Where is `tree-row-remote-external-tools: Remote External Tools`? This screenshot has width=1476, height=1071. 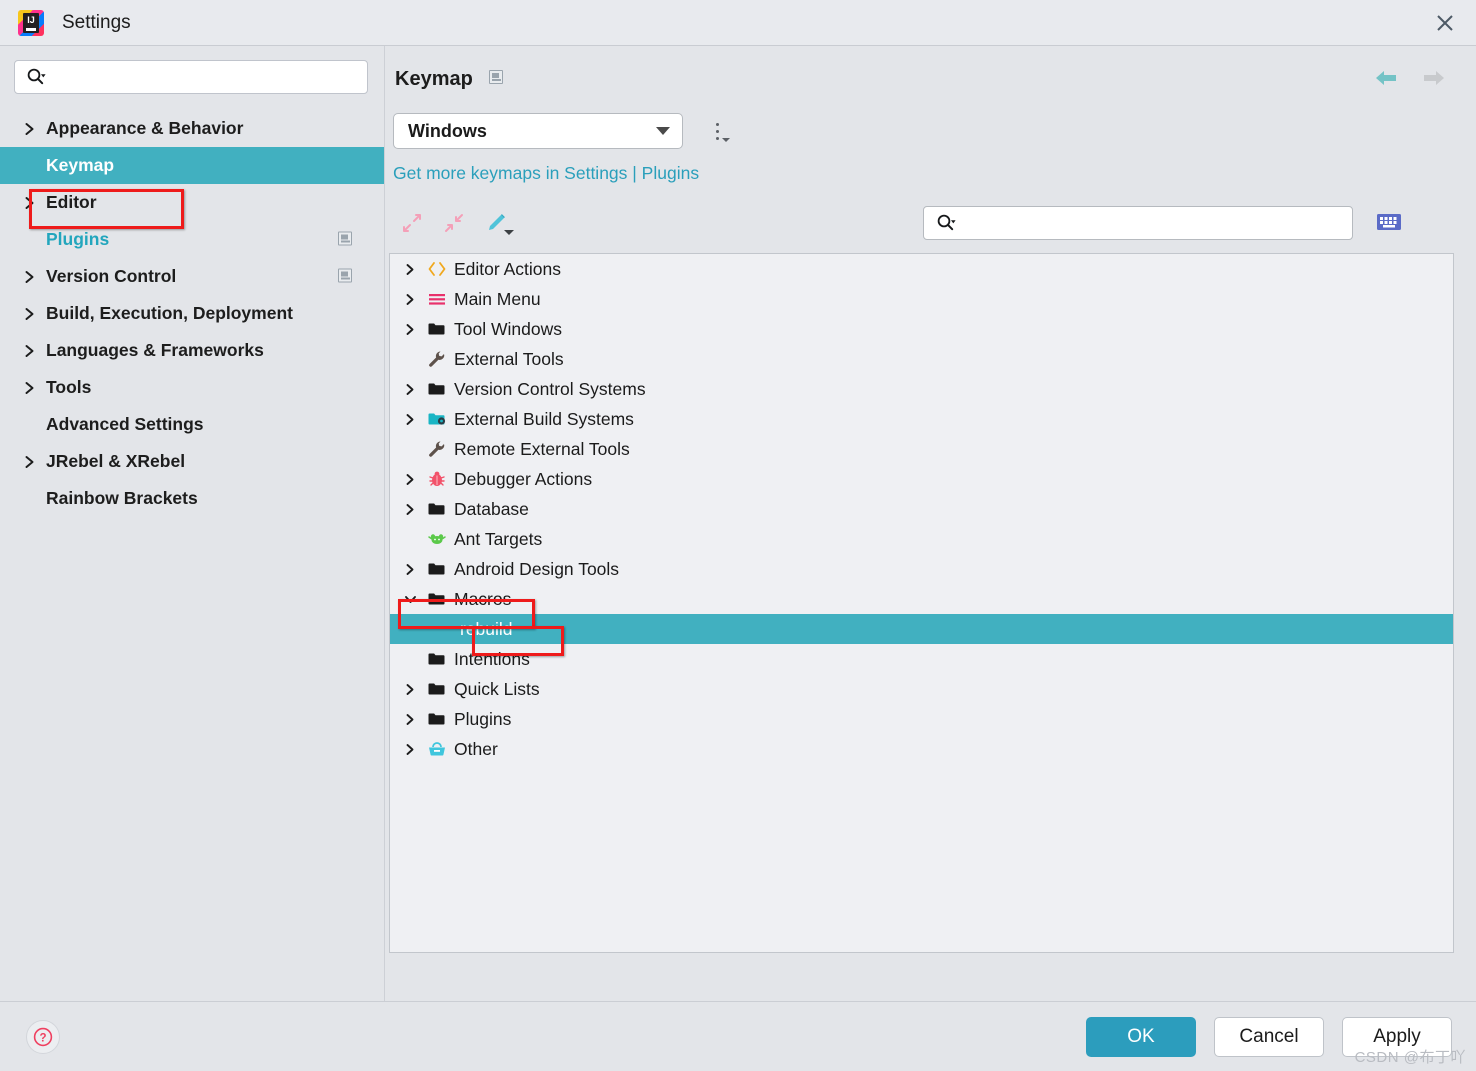 tree-row-remote-external-tools: Remote External Tools is located at coordinates (921, 449).